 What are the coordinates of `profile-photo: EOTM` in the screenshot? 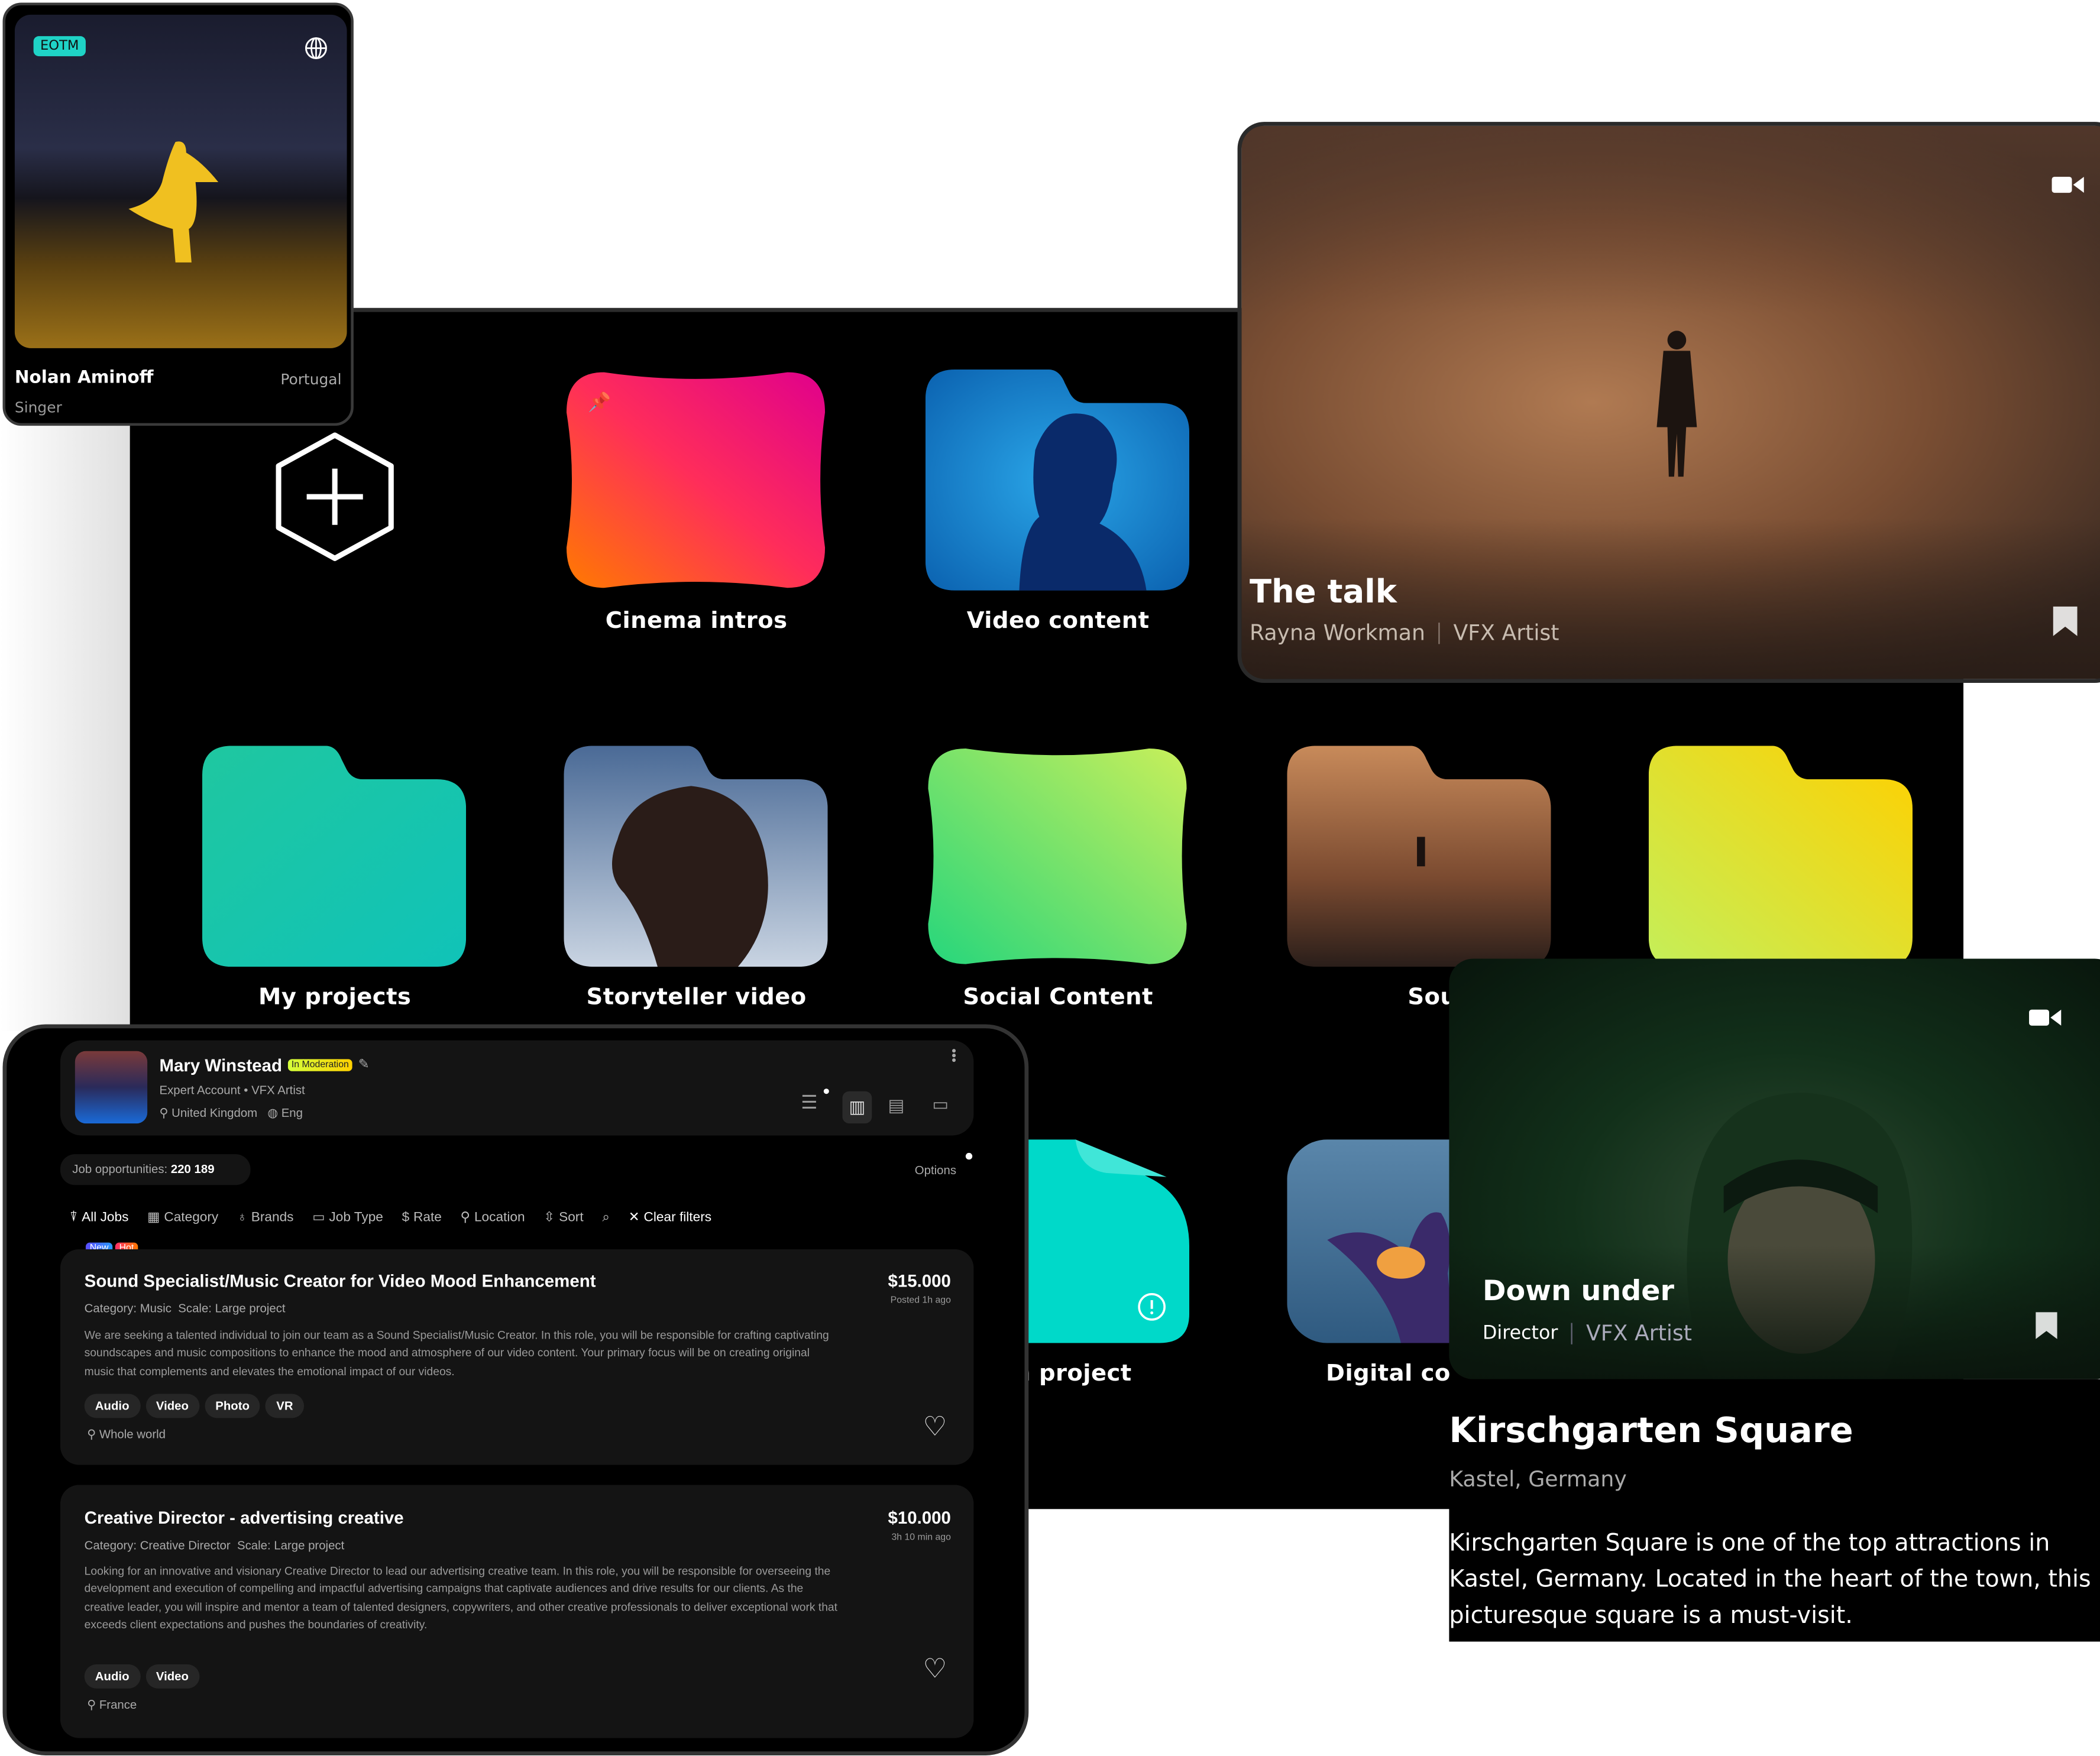 It's located at (180, 181).